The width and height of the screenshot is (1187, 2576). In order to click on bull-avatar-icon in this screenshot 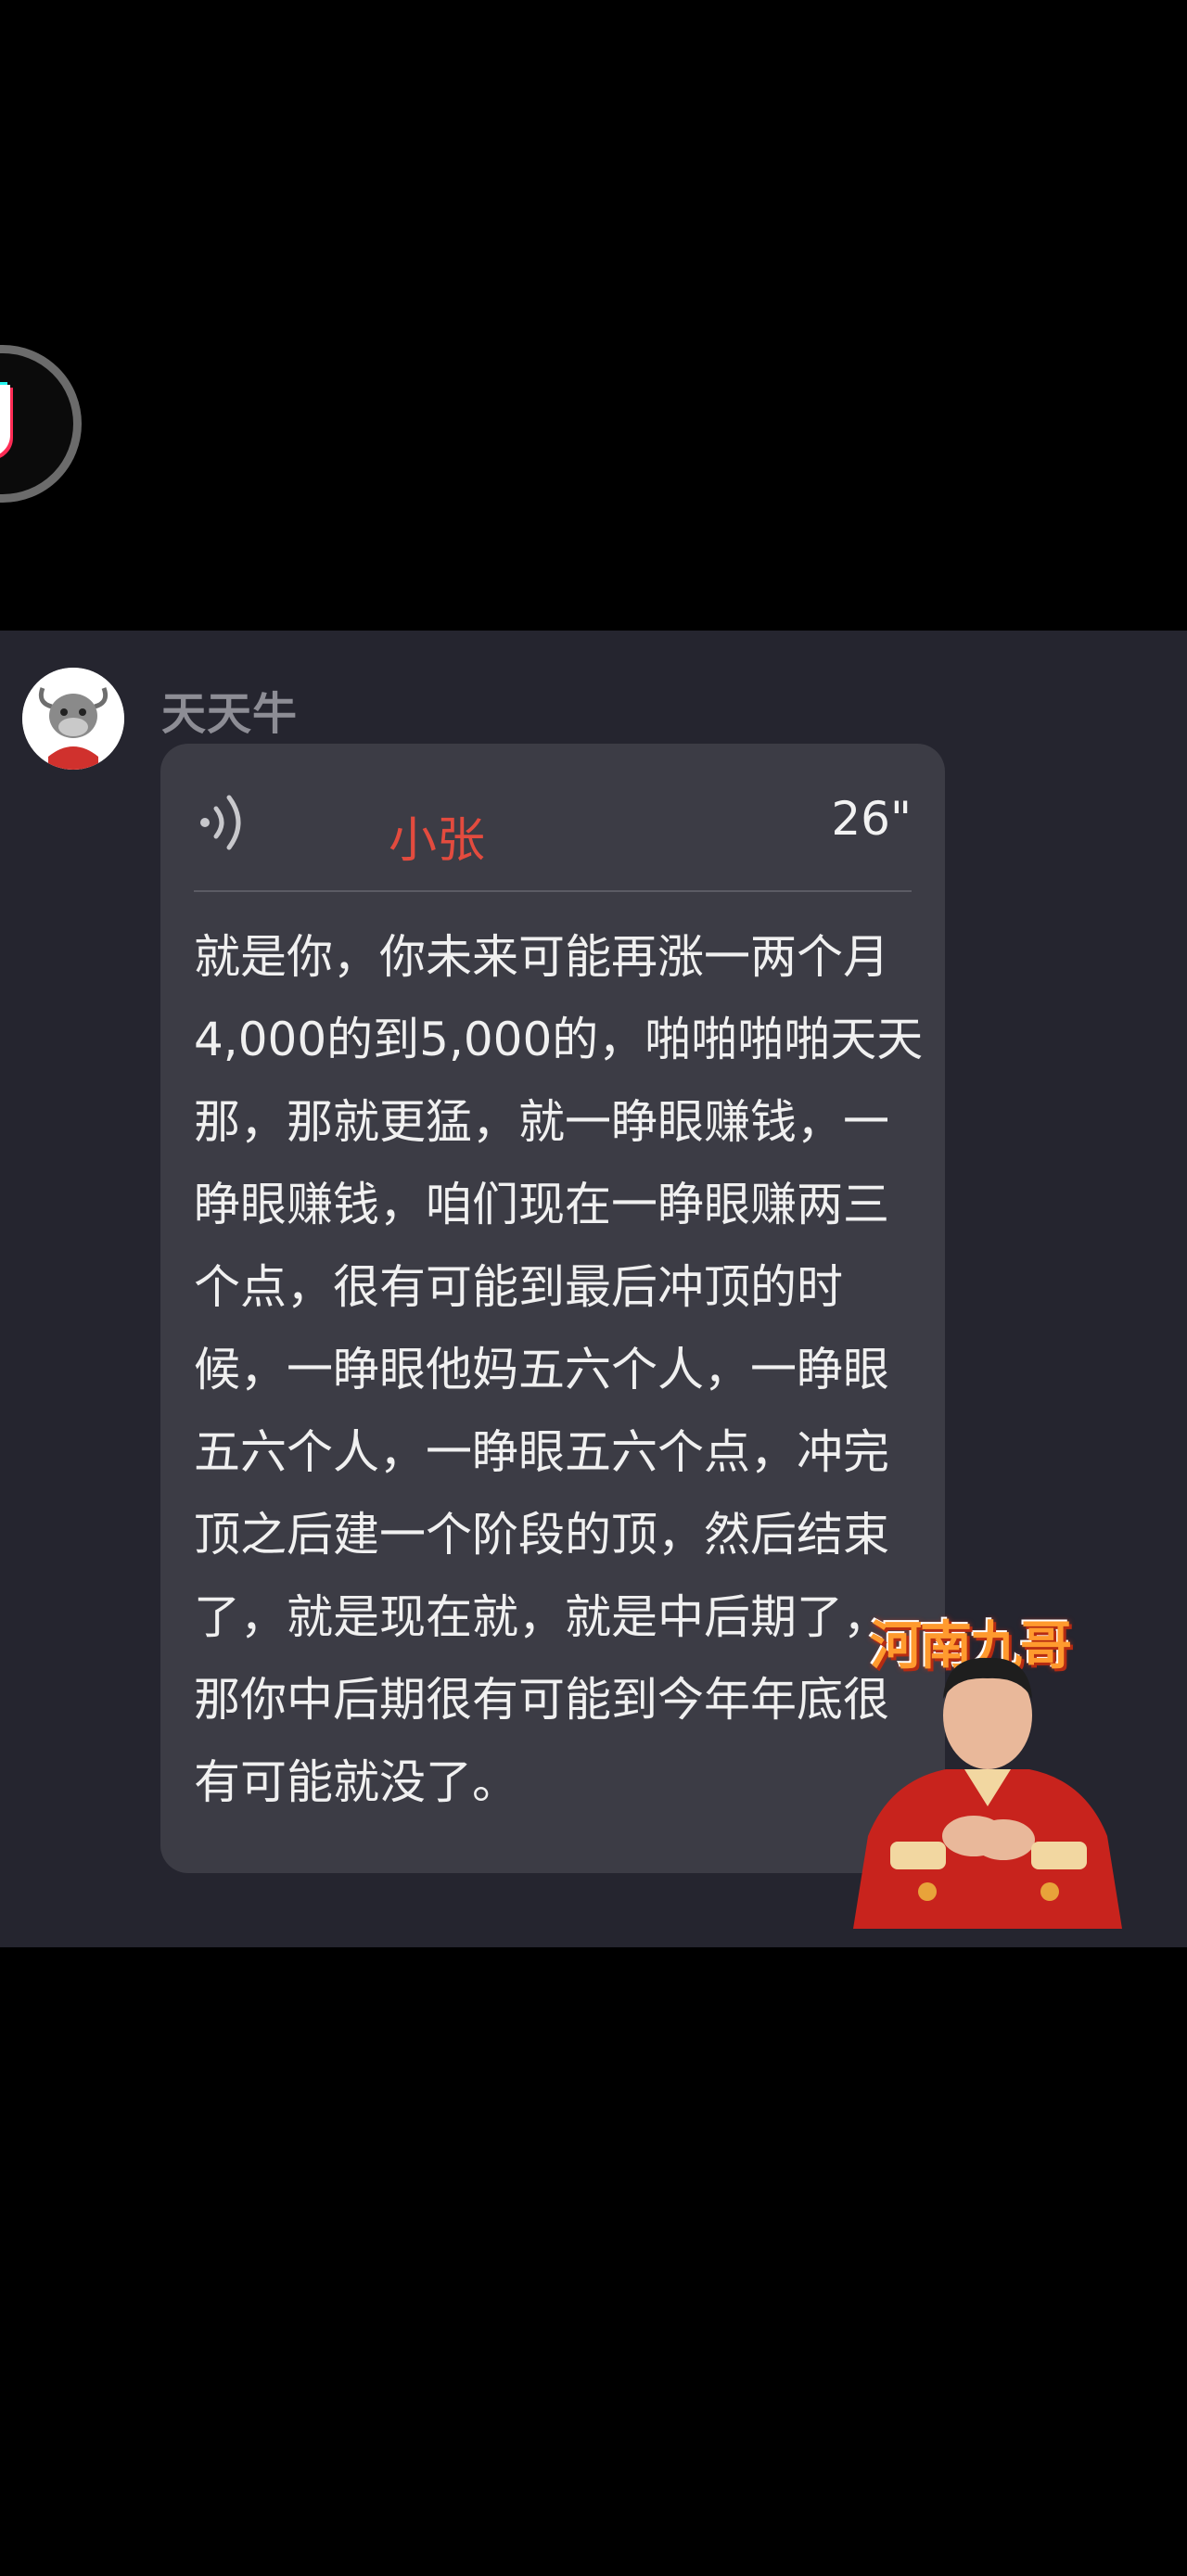, I will do `click(73, 719)`.